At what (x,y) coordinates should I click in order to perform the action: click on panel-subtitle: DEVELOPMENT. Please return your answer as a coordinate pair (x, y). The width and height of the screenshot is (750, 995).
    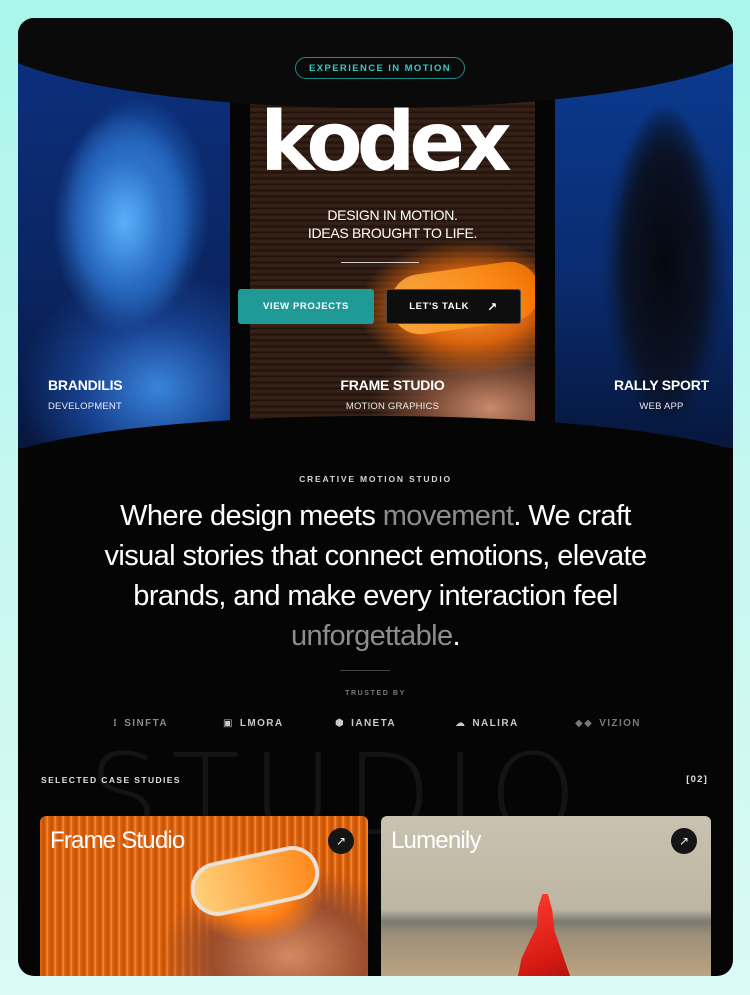
    Looking at the image, I should click on (85, 406).